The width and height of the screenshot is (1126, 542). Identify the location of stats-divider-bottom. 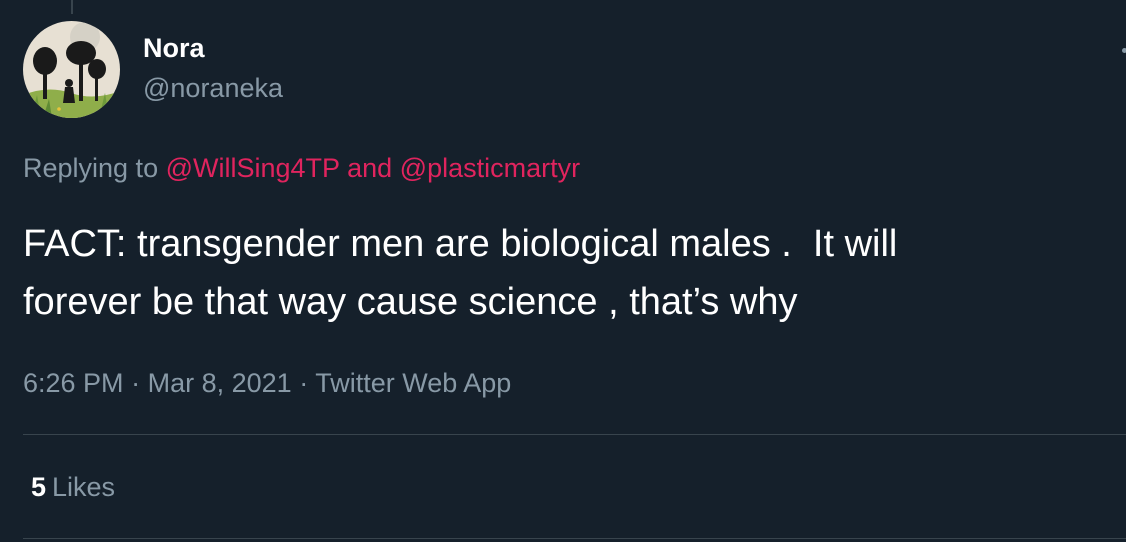
(574, 538).